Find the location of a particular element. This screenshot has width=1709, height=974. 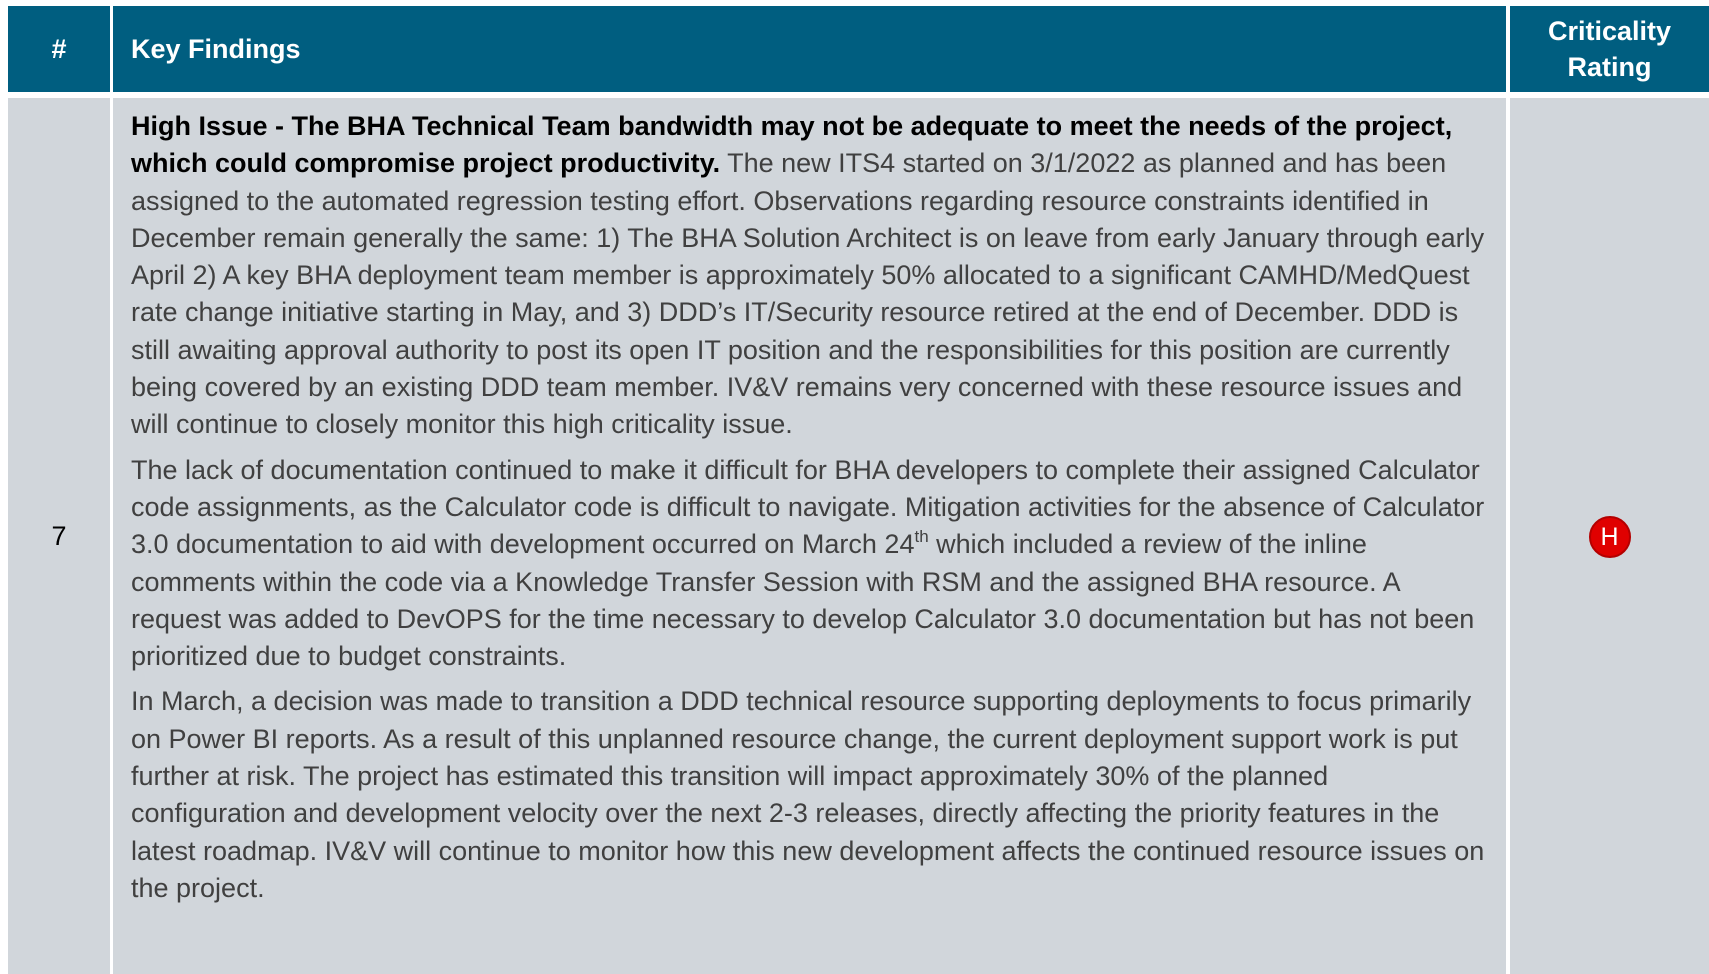

criticality-high-badge: H is located at coordinates (1609, 537).